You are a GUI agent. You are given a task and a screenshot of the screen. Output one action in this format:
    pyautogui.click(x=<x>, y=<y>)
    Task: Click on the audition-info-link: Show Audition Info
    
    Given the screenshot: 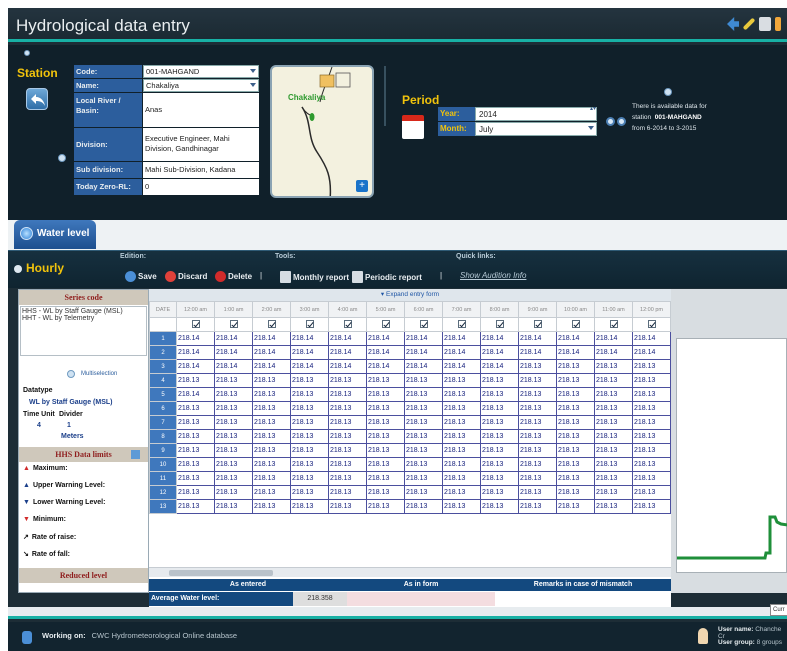 What is the action you would take?
    pyautogui.click(x=493, y=275)
    